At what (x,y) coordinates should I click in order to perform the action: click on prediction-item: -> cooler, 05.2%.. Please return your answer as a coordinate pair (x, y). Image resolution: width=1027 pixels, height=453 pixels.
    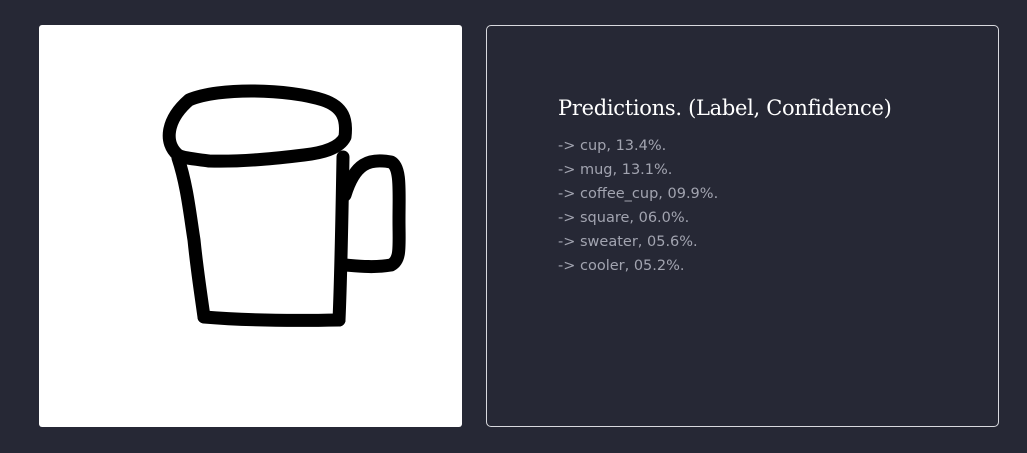
    Looking at the image, I should click on (621, 266).